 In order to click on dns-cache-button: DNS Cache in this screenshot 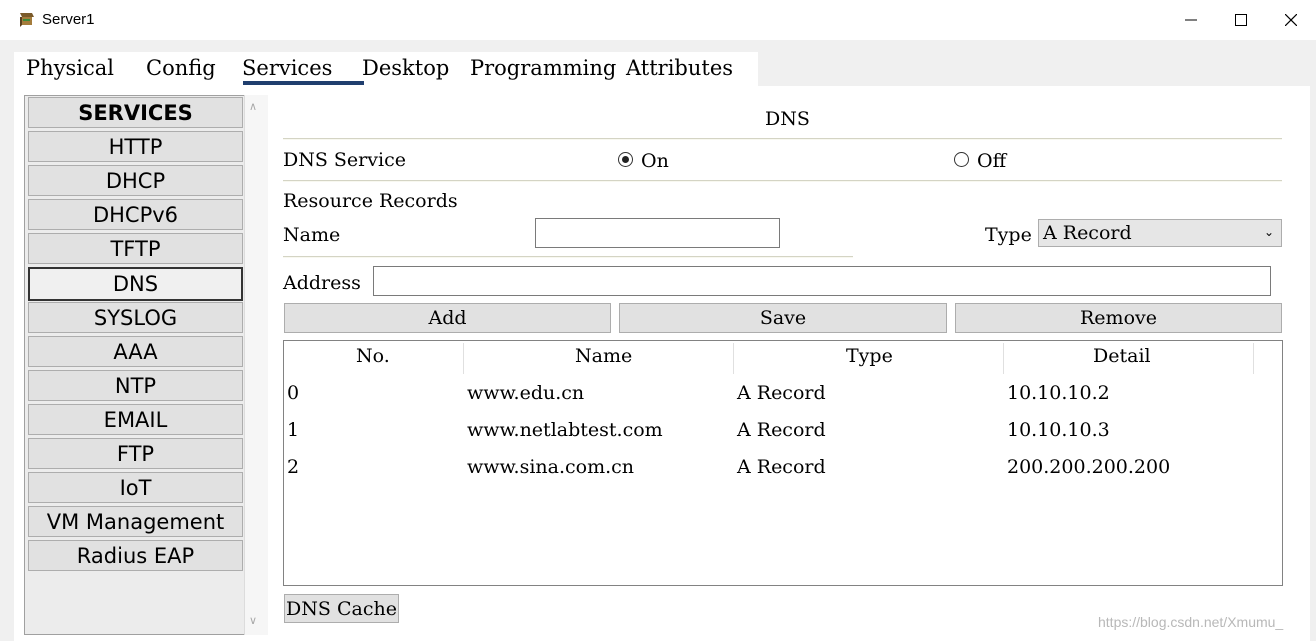, I will do `click(341, 608)`.